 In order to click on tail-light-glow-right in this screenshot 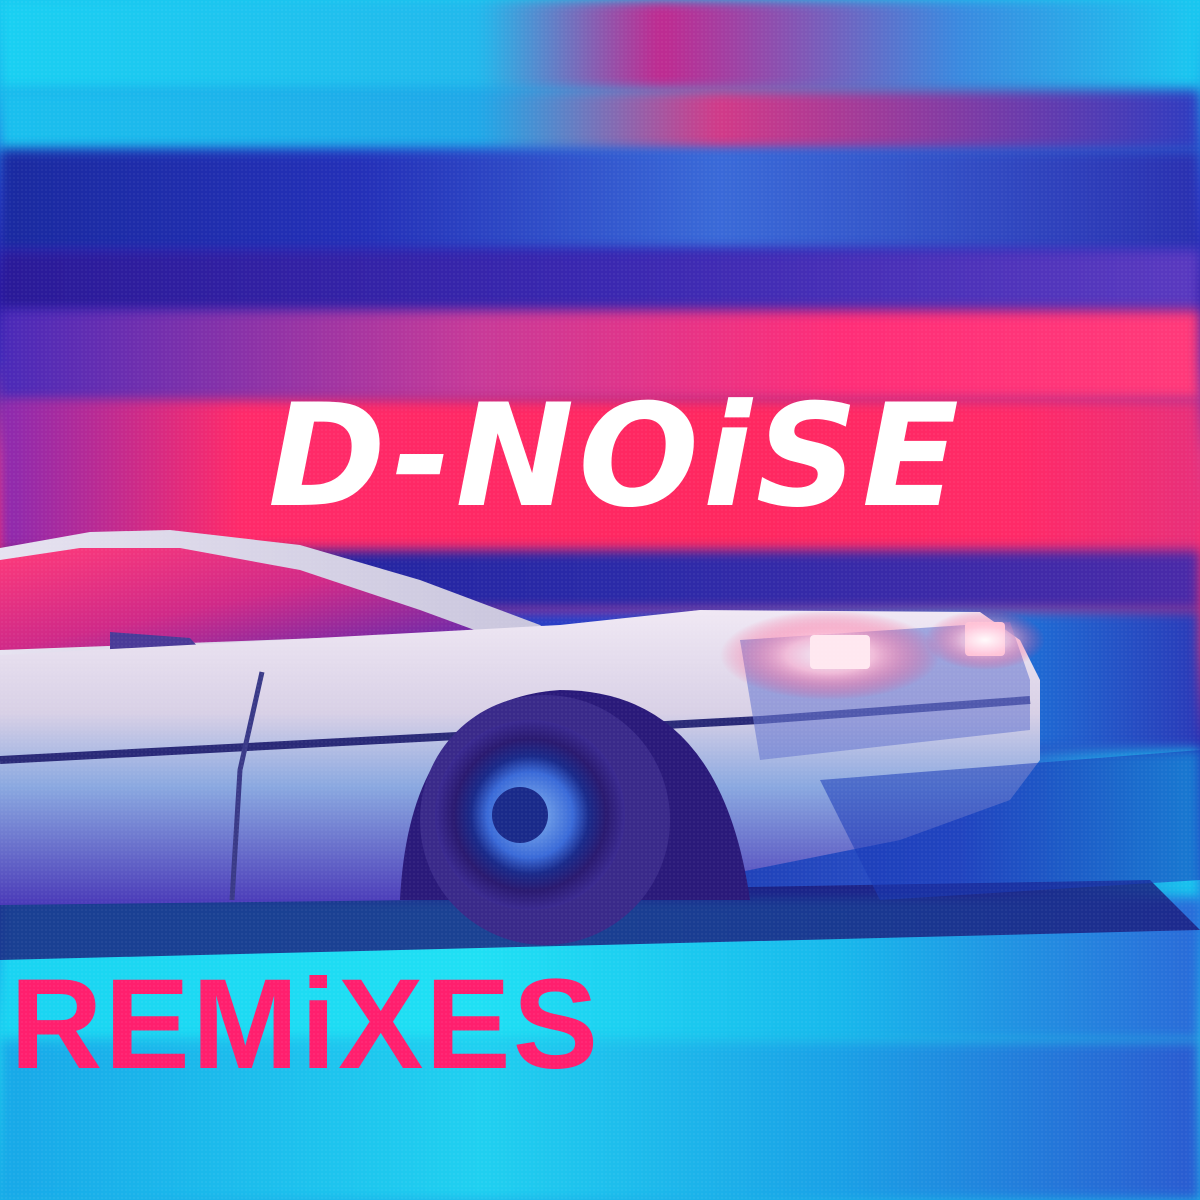, I will do `click(985, 640)`.